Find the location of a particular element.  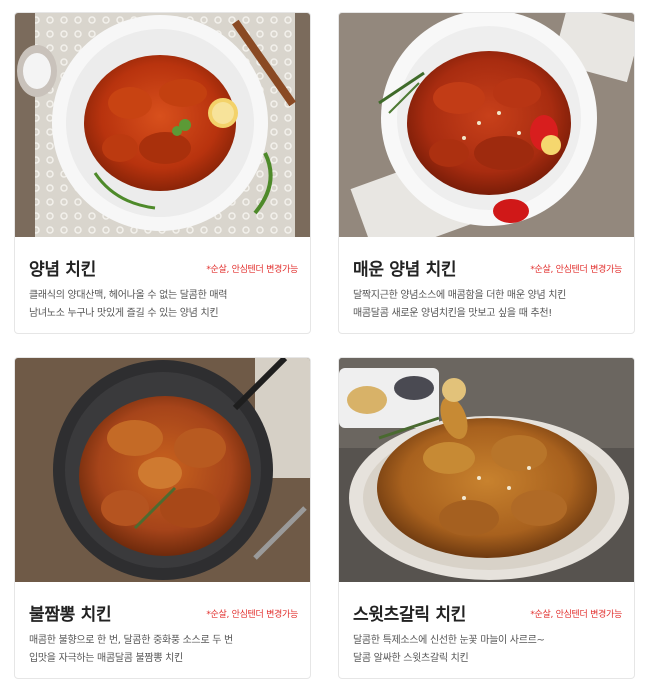

buljjamppong-chicken-photo is located at coordinates (162, 470).